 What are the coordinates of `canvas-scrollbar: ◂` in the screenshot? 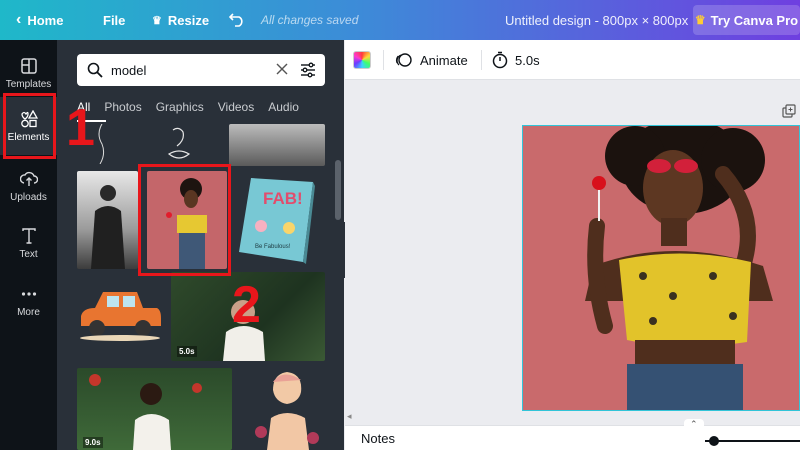 It's located at (572, 418).